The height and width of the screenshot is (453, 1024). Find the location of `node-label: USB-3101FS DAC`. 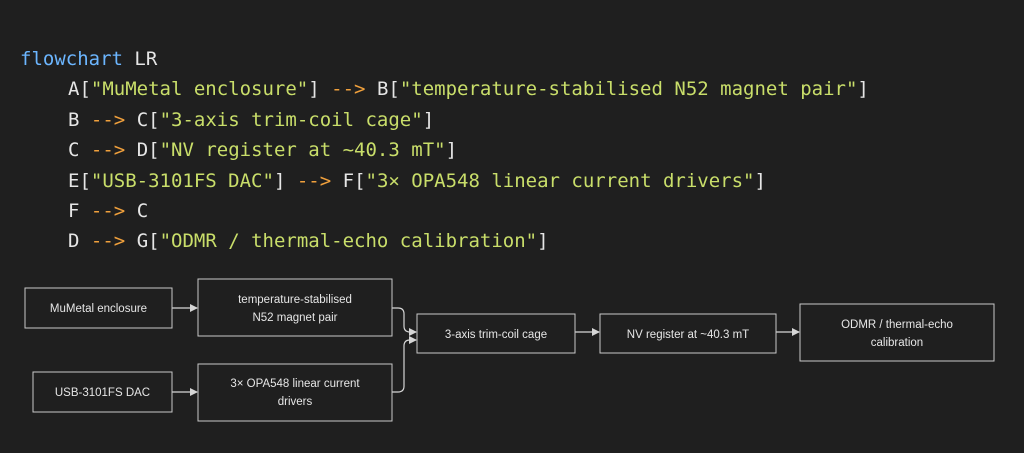

node-label: USB-3101FS DAC is located at coordinates (102, 393).